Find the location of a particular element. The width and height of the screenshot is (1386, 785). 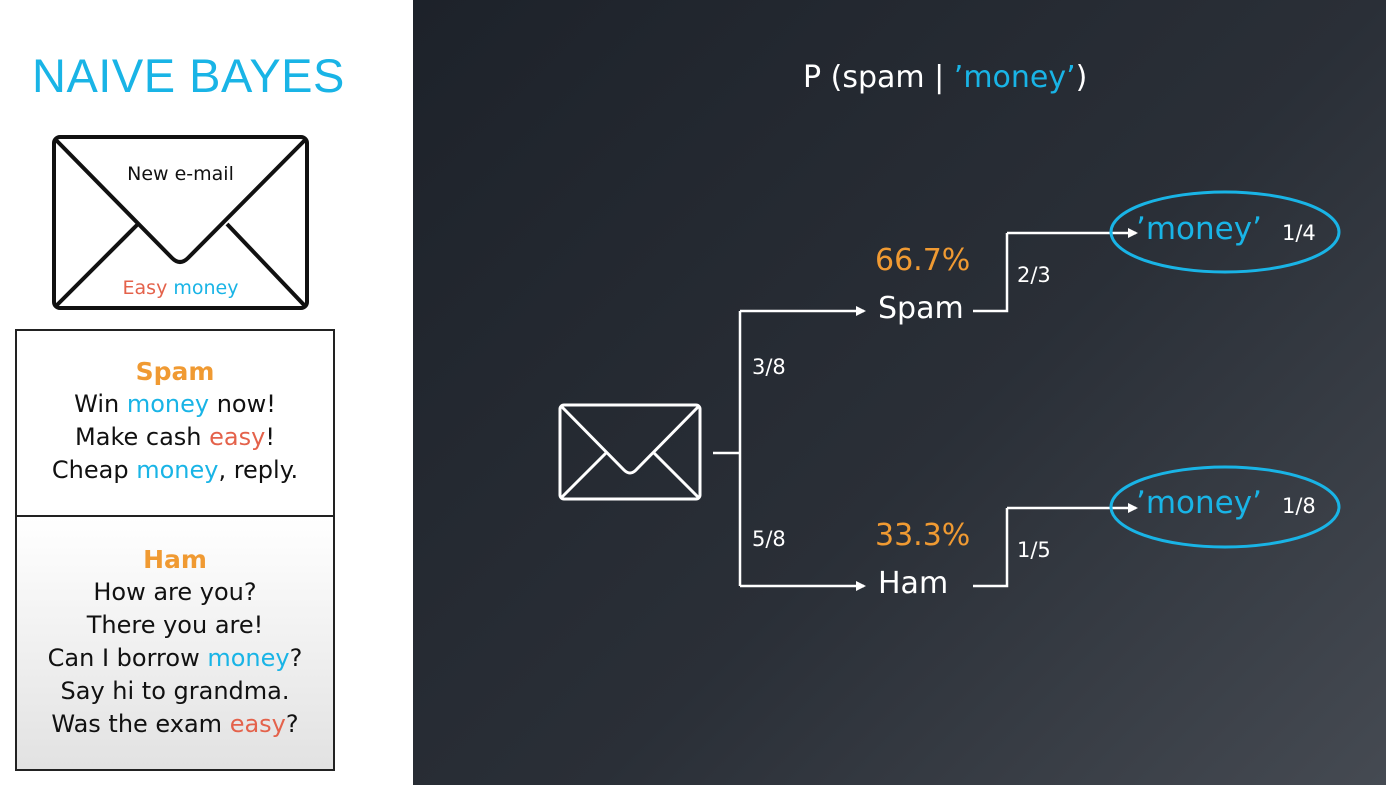

spam-percent: 66.7% is located at coordinates (923, 260).